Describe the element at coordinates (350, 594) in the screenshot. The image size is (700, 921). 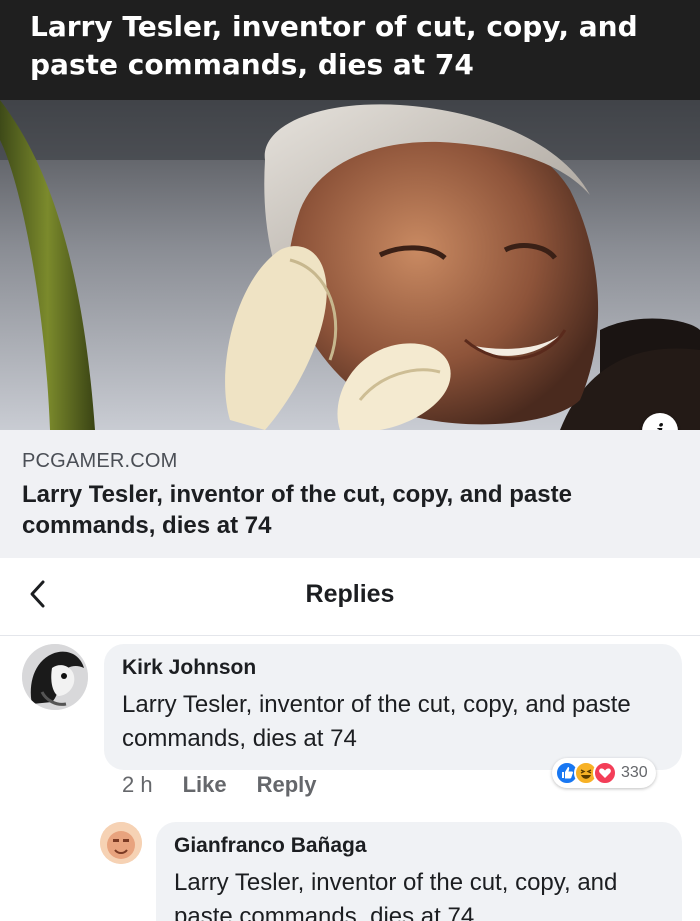
I see `replies-title: Replies` at that location.